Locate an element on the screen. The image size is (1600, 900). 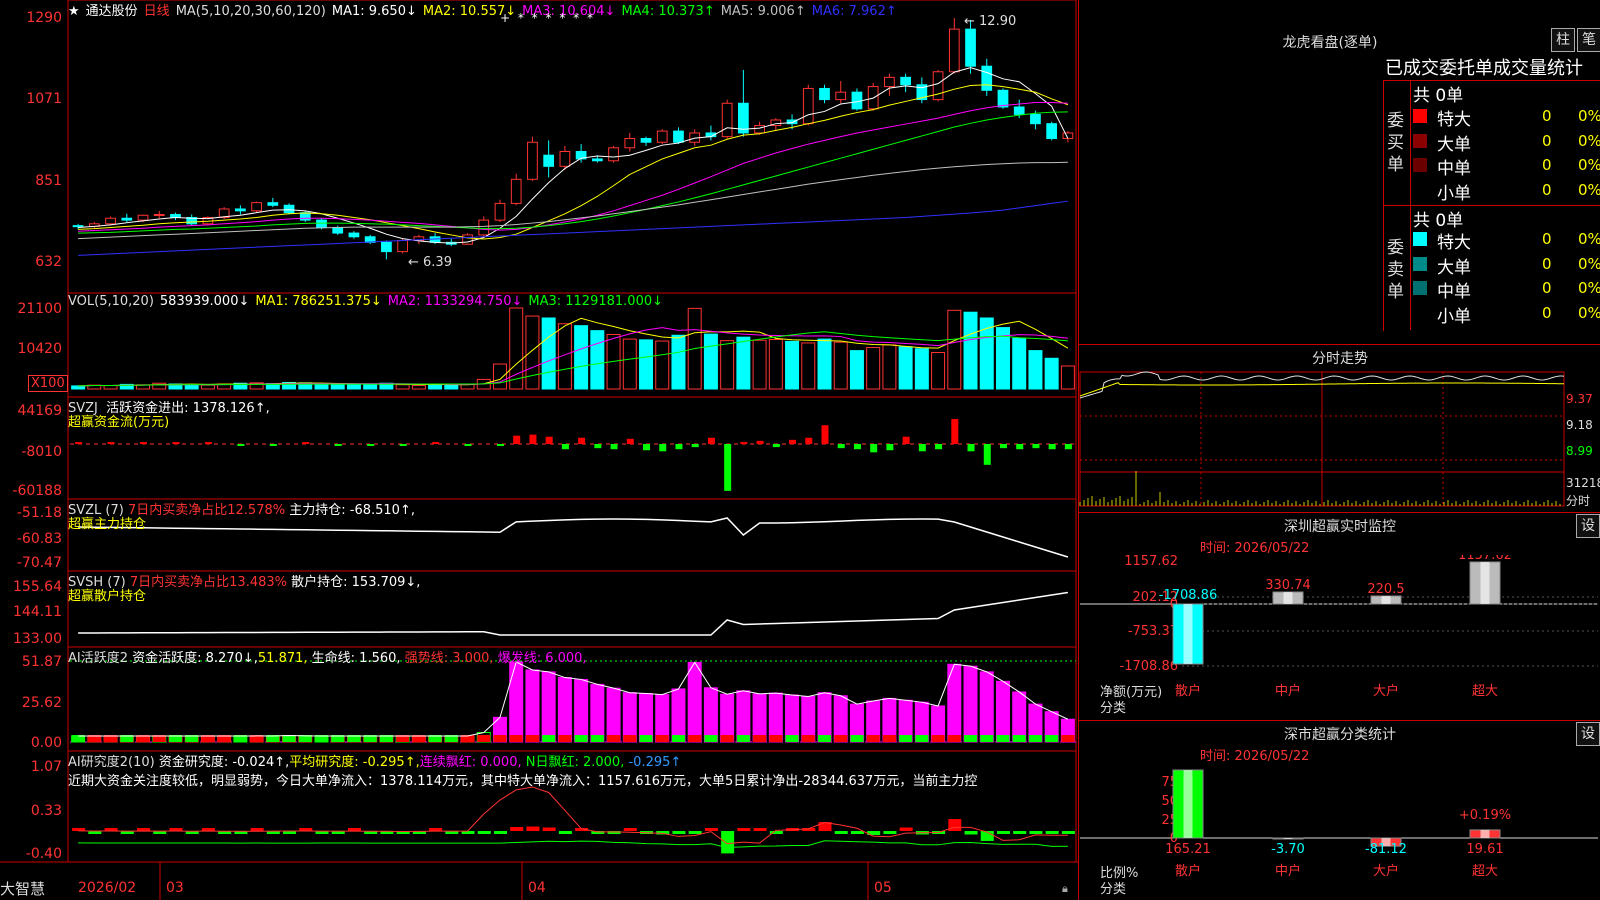
sub-ytick: 1.07 is located at coordinates (46, 767).